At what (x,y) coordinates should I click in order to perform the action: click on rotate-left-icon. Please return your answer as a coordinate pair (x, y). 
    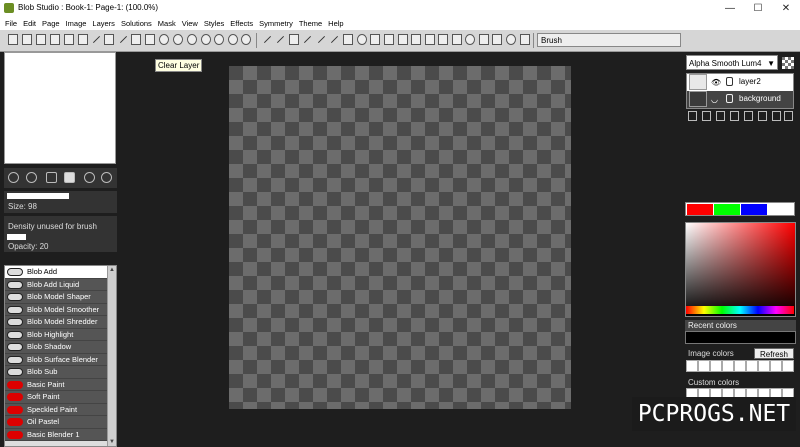
    Looking at the image, I should click on (192, 39).